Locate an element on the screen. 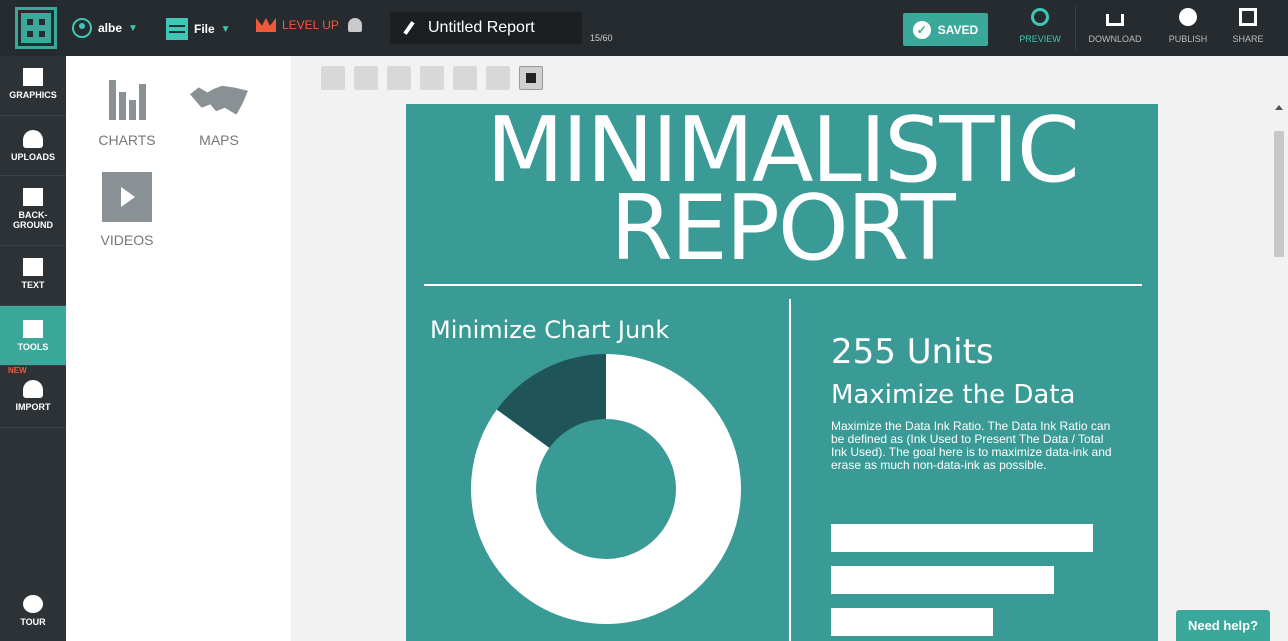 The width and height of the screenshot is (1288, 641). undo-button is located at coordinates (333, 78).